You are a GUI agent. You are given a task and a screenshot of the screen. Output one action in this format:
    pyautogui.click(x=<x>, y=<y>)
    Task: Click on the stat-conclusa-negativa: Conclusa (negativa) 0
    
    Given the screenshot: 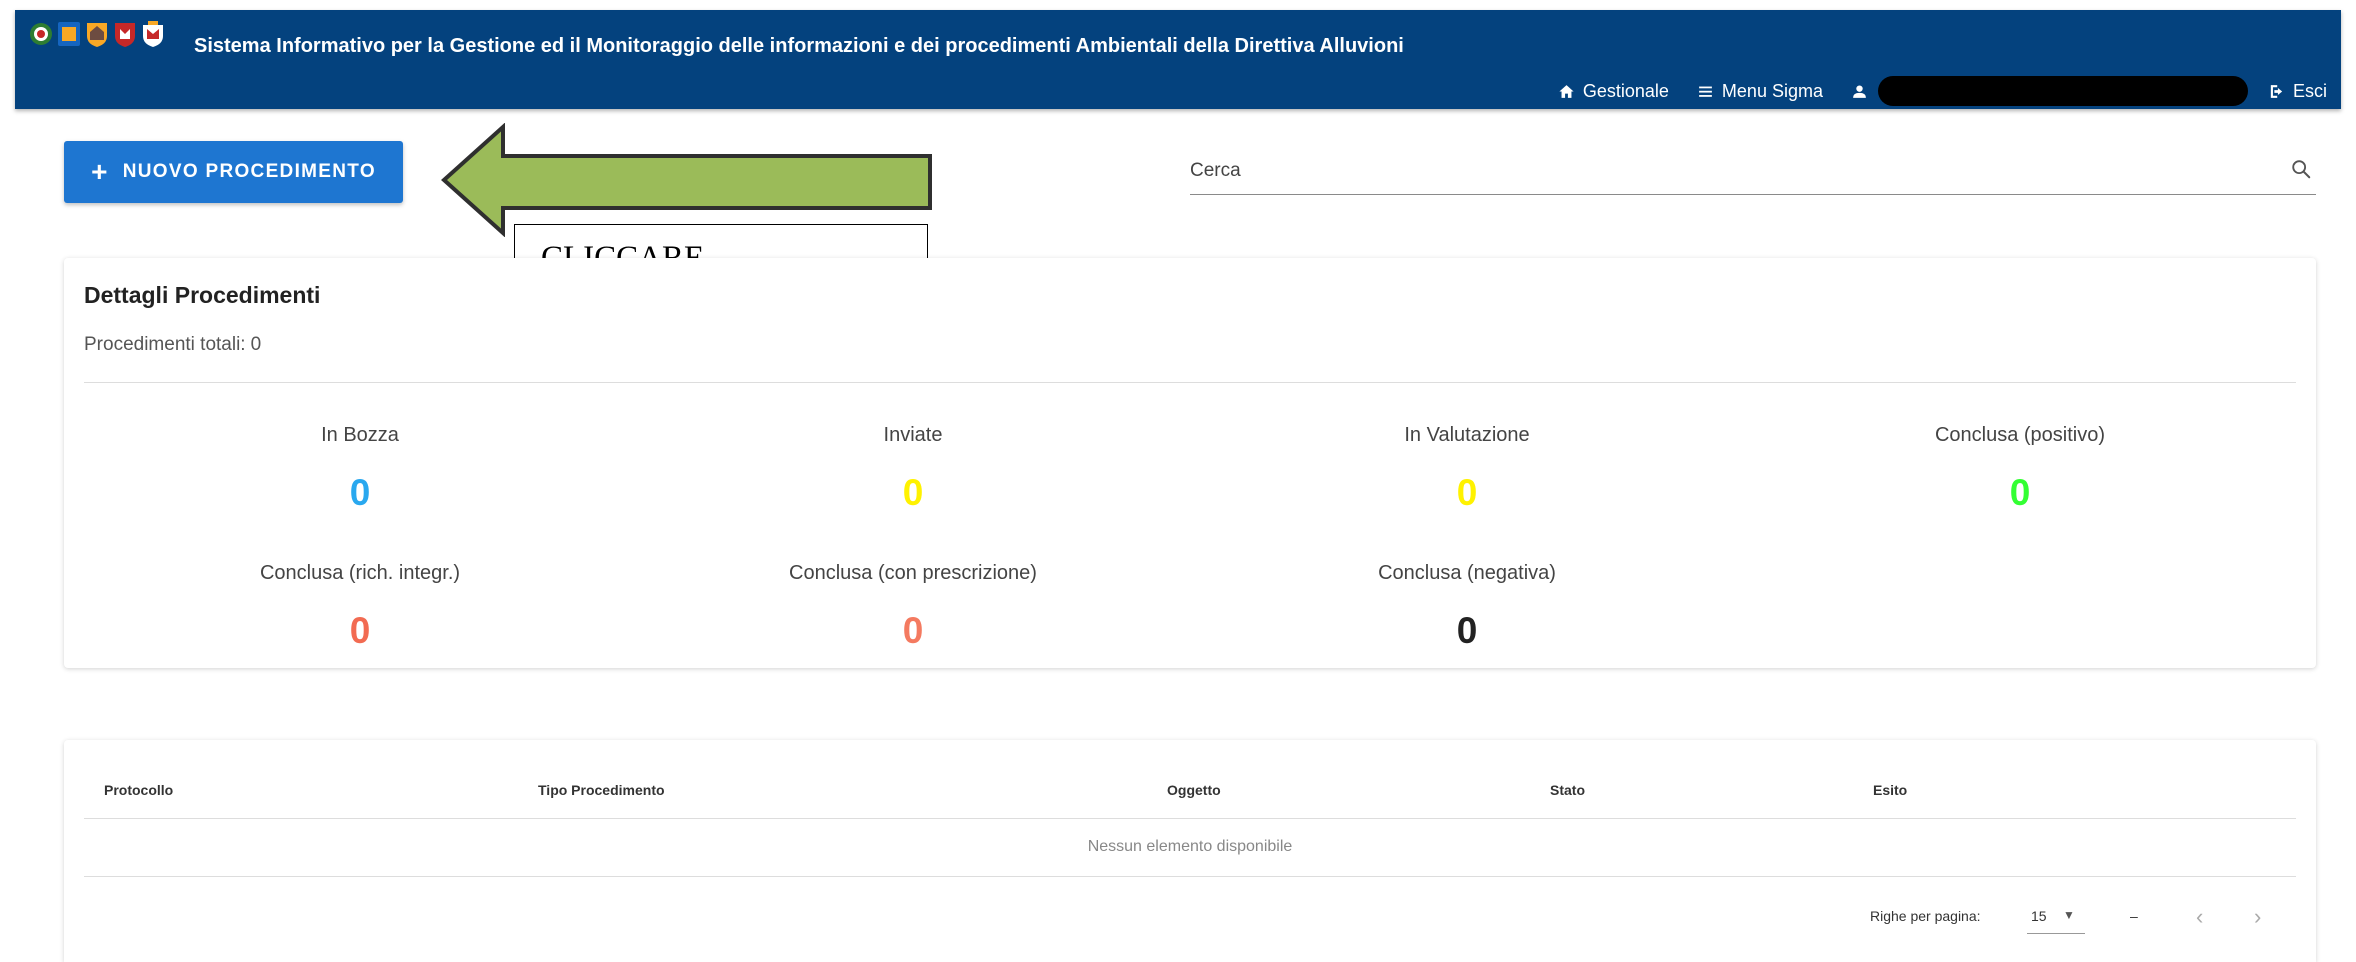 What is the action you would take?
    pyautogui.click(x=1467, y=604)
    